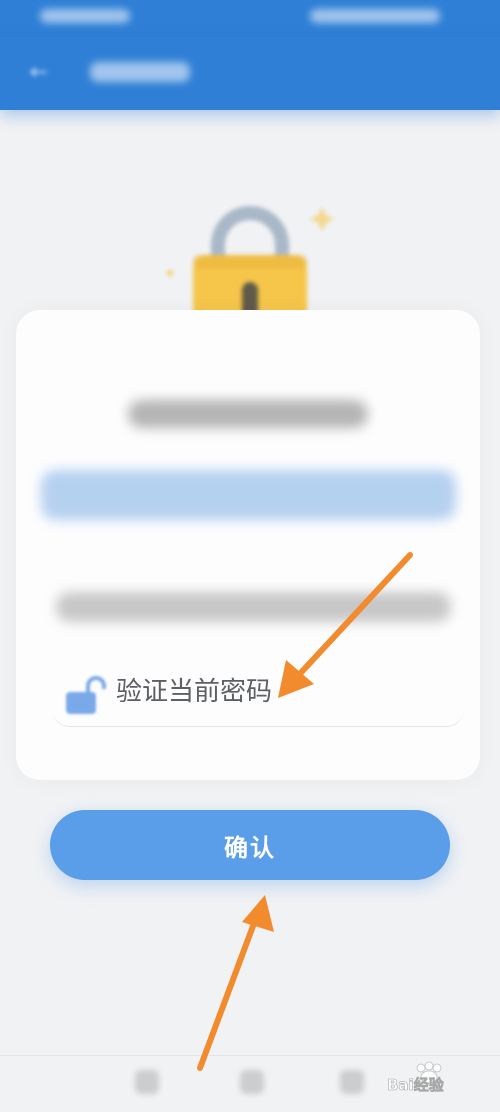 This screenshot has height=1112, width=500. Describe the element at coordinates (375, 16) in the screenshot. I see `status-icons` at that location.